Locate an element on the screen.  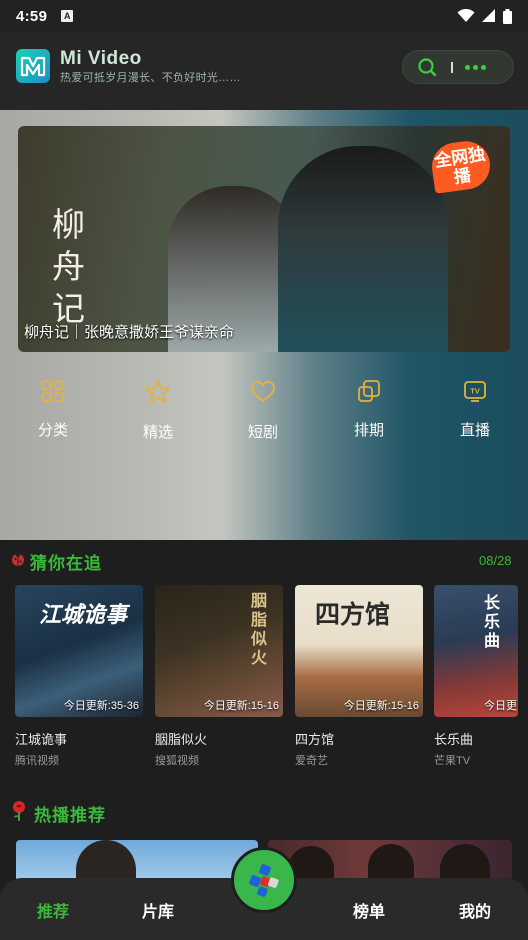
show-poster: 胭脂似火 今日更新:15-16 is located at coordinates (219, 651).